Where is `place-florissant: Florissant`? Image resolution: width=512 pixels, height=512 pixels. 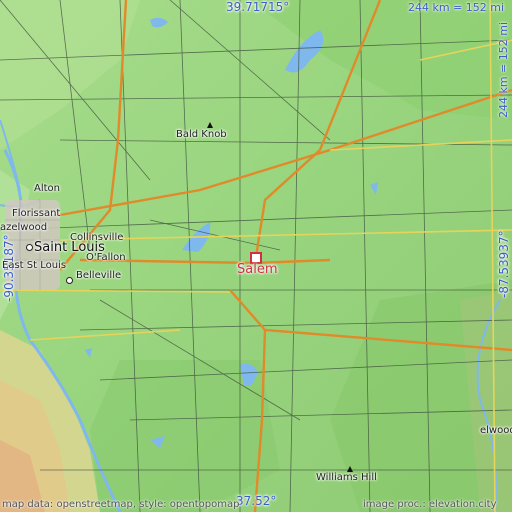
place-florissant: Florissant is located at coordinates (36, 213).